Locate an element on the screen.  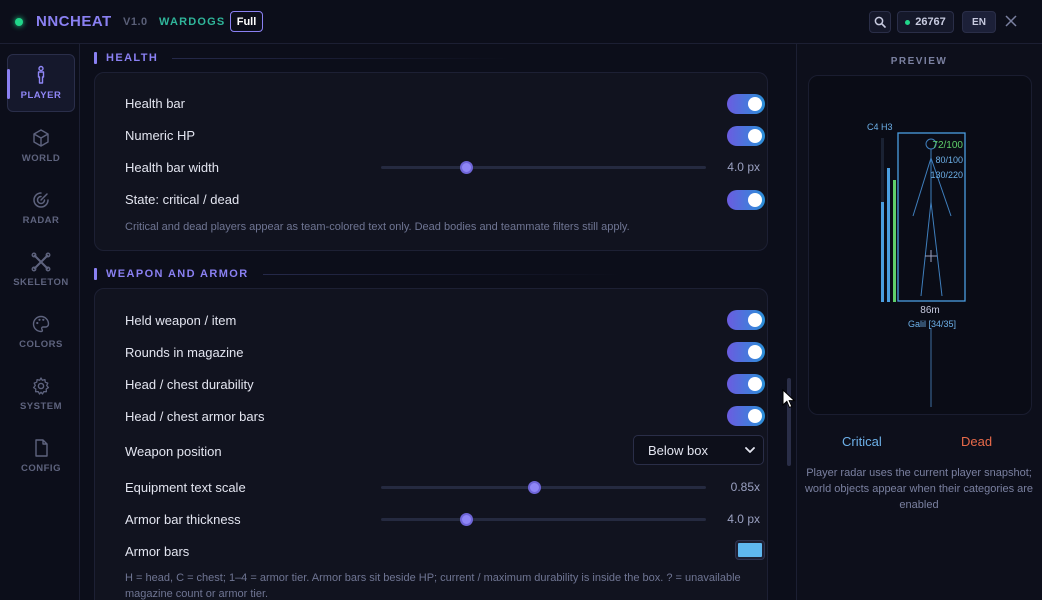
armor-bars-color-swatch is located at coordinates (750, 550).